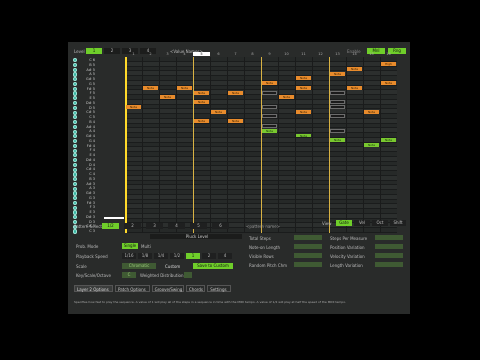  I want to click on save-to-custom-button: Save to Custom, so click(213, 266).